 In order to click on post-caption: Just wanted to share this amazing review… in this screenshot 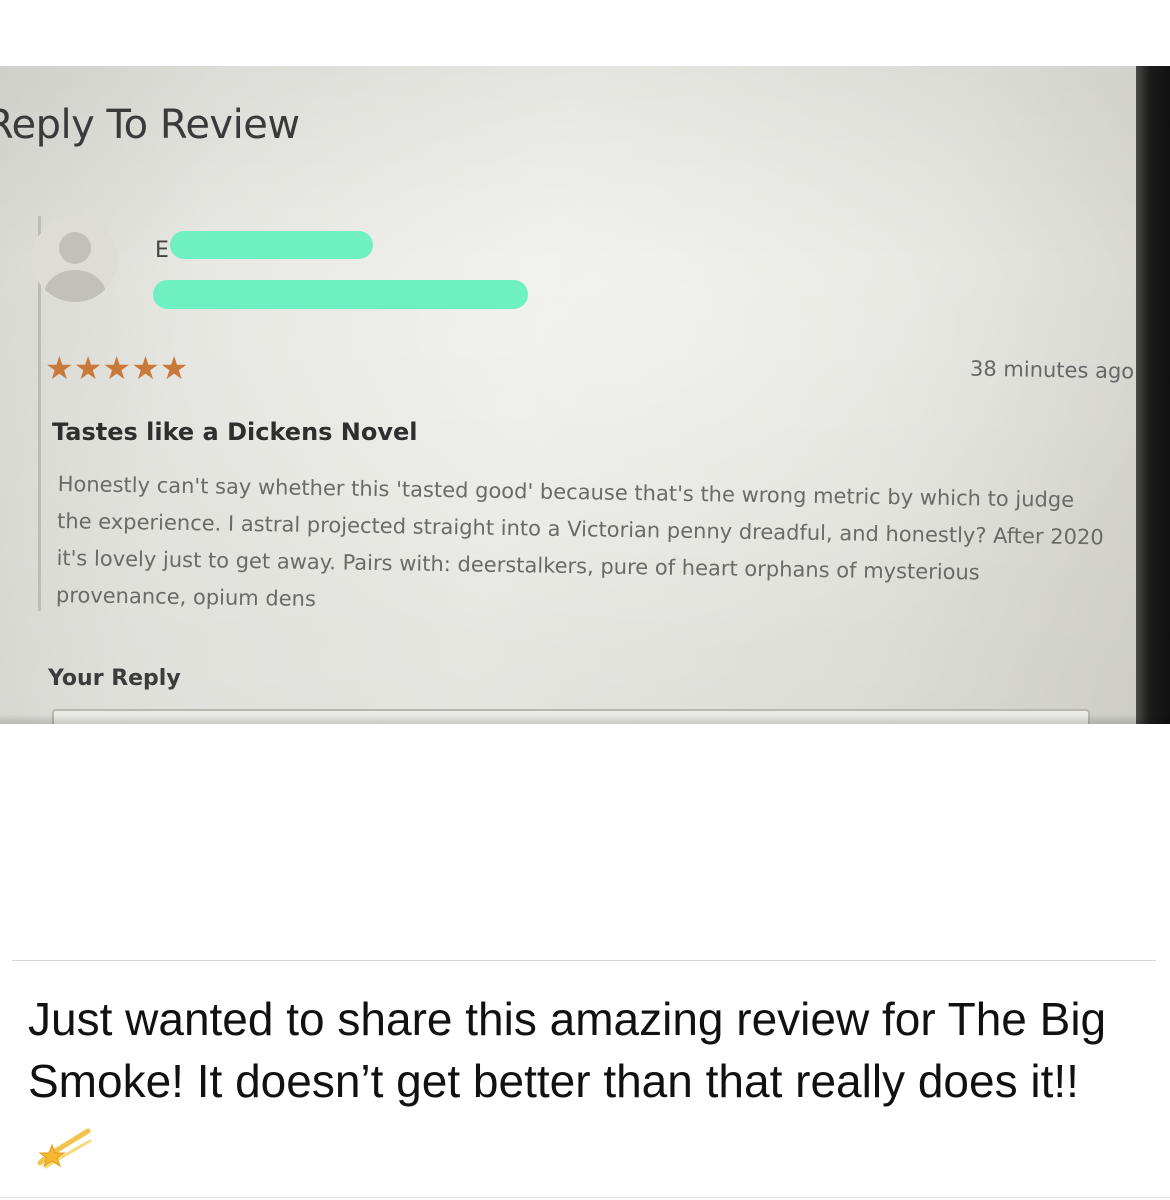, I will do `click(583, 1081)`.